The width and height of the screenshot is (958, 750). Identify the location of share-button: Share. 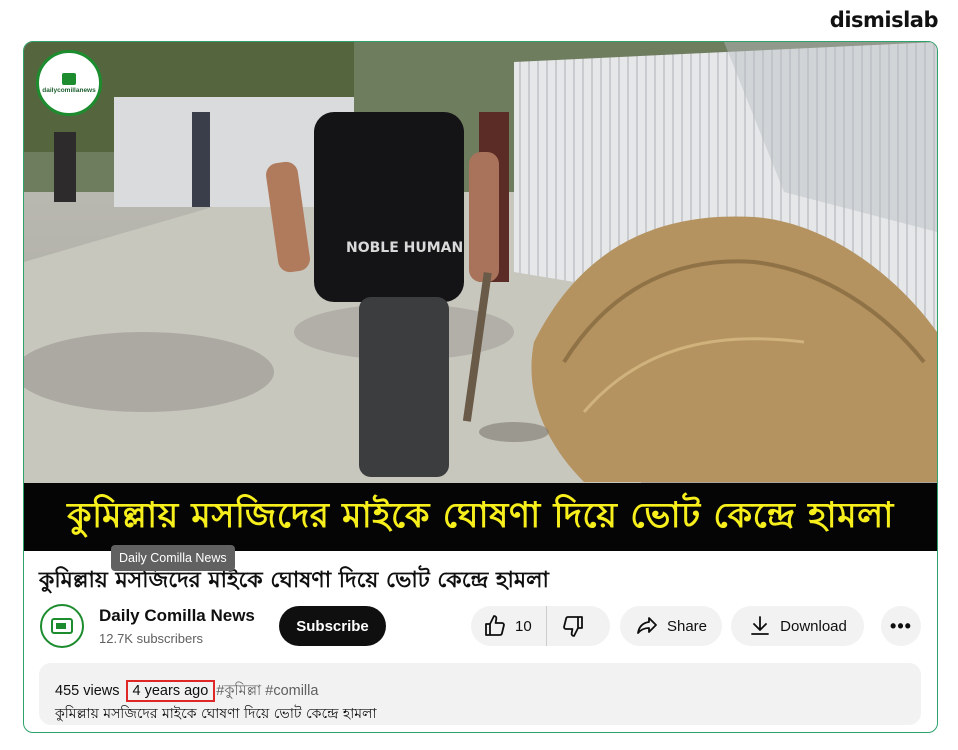
(671, 626).